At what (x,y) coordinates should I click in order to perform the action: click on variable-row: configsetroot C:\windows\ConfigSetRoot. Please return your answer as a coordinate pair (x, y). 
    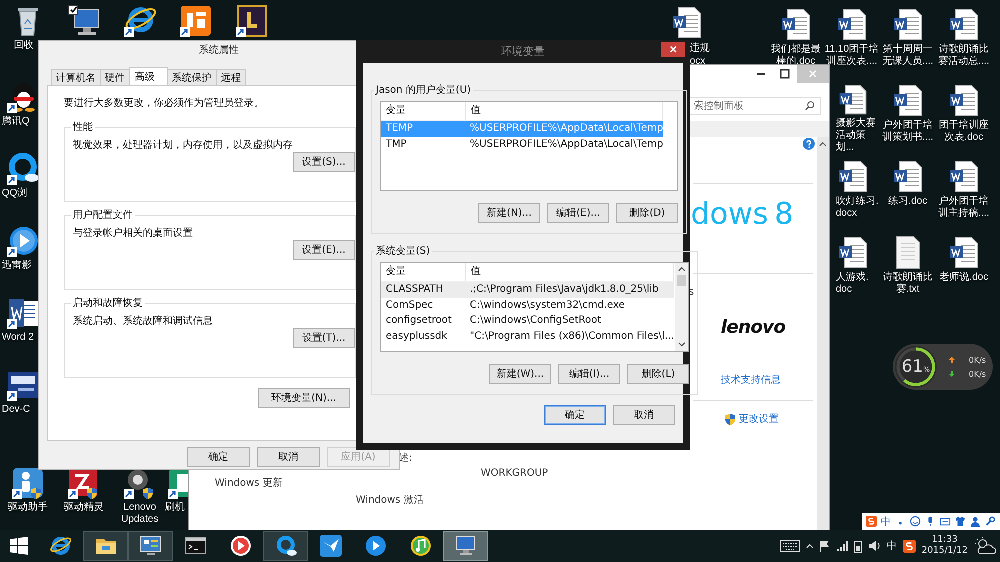
    Looking at the image, I should click on (527, 320).